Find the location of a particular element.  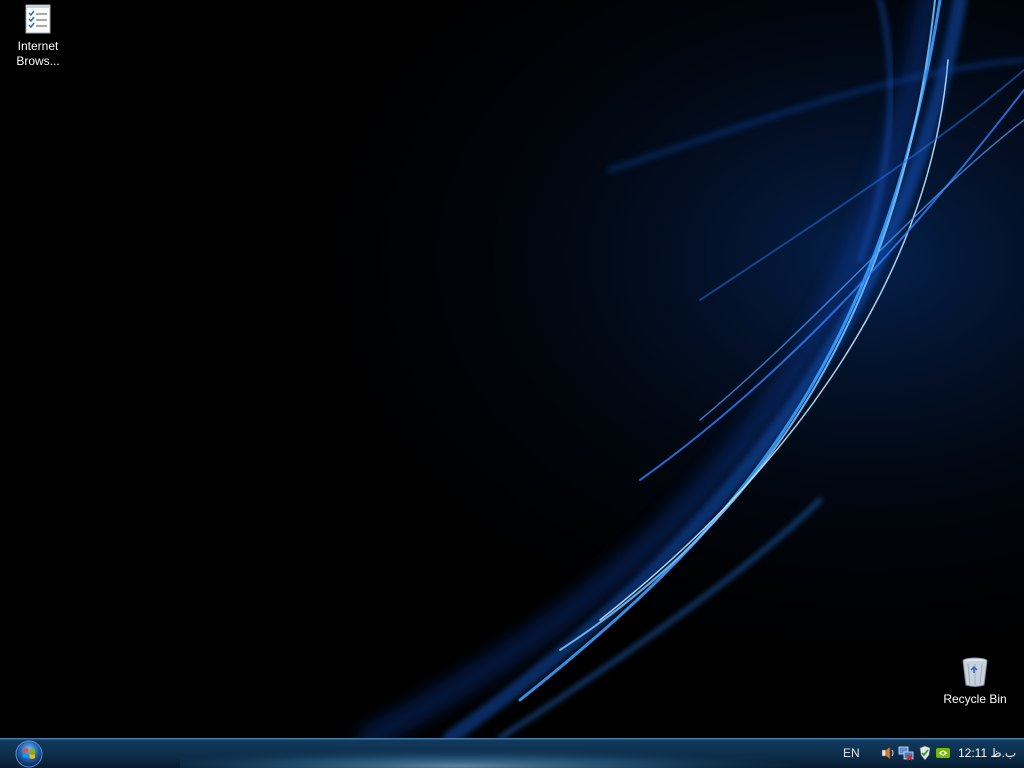

windows-start-orb-icon is located at coordinates (29, 754).